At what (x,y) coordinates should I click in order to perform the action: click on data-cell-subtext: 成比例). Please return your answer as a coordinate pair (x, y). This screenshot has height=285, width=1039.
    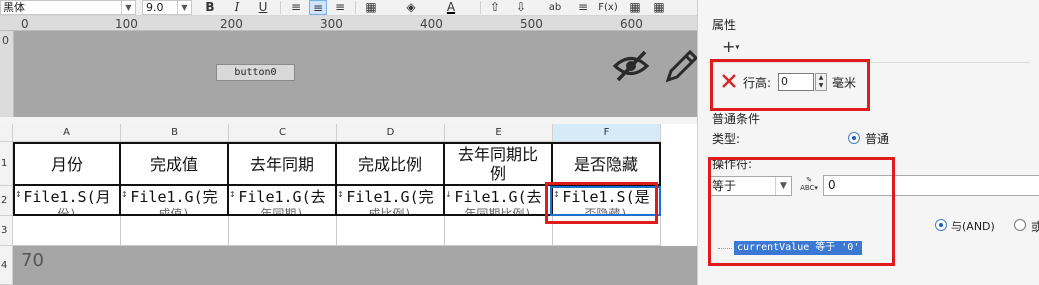
    Looking at the image, I should click on (390, 211).